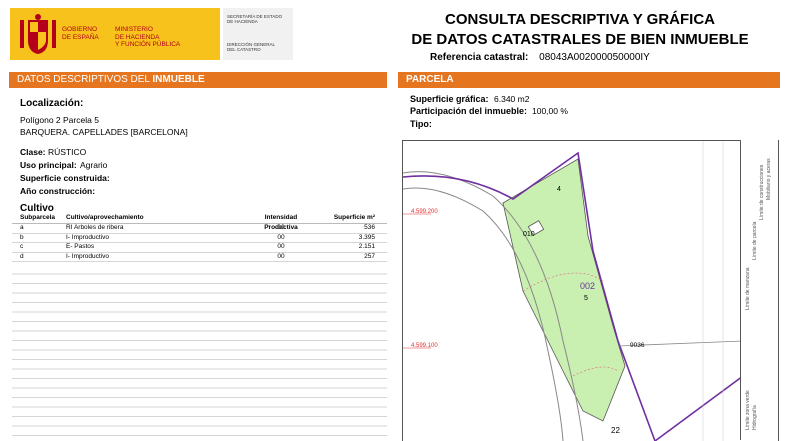 The width and height of the screenshot is (790, 441). Describe the element at coordinates (755, 417) in the screenshot. I see `legend-item: Hidrografía` at that location.